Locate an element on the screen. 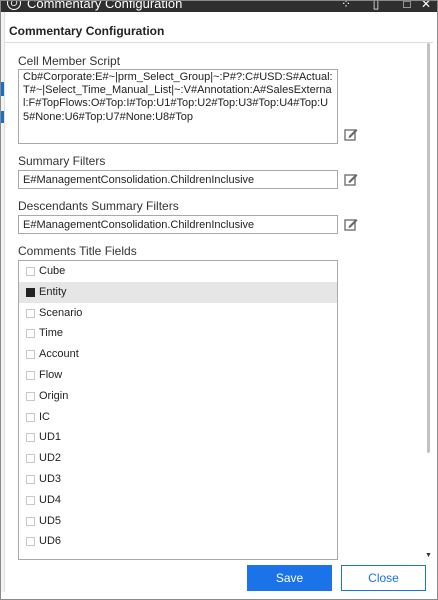  summary-filters-label: Summary Filters is located at coordinates (62, 161).